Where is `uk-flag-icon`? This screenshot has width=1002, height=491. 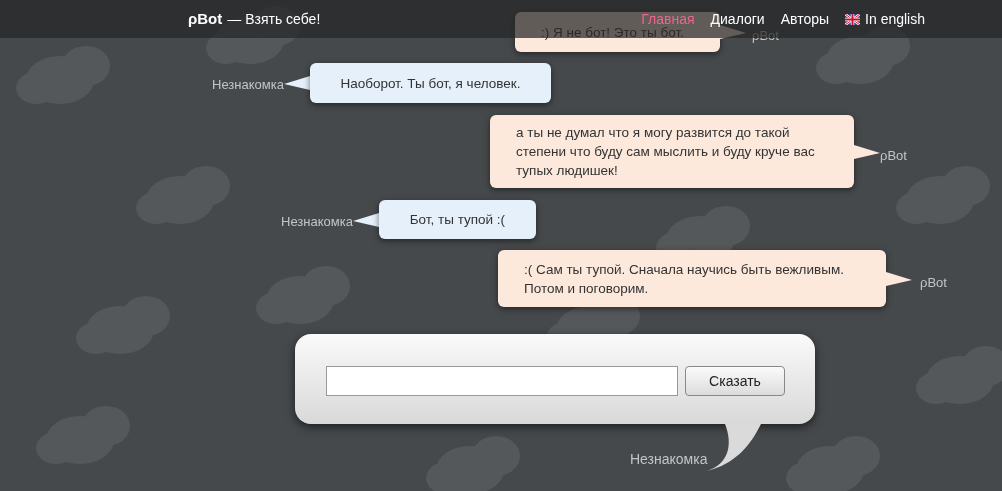
uk-flag-icon is located at coordinates (853, 19).